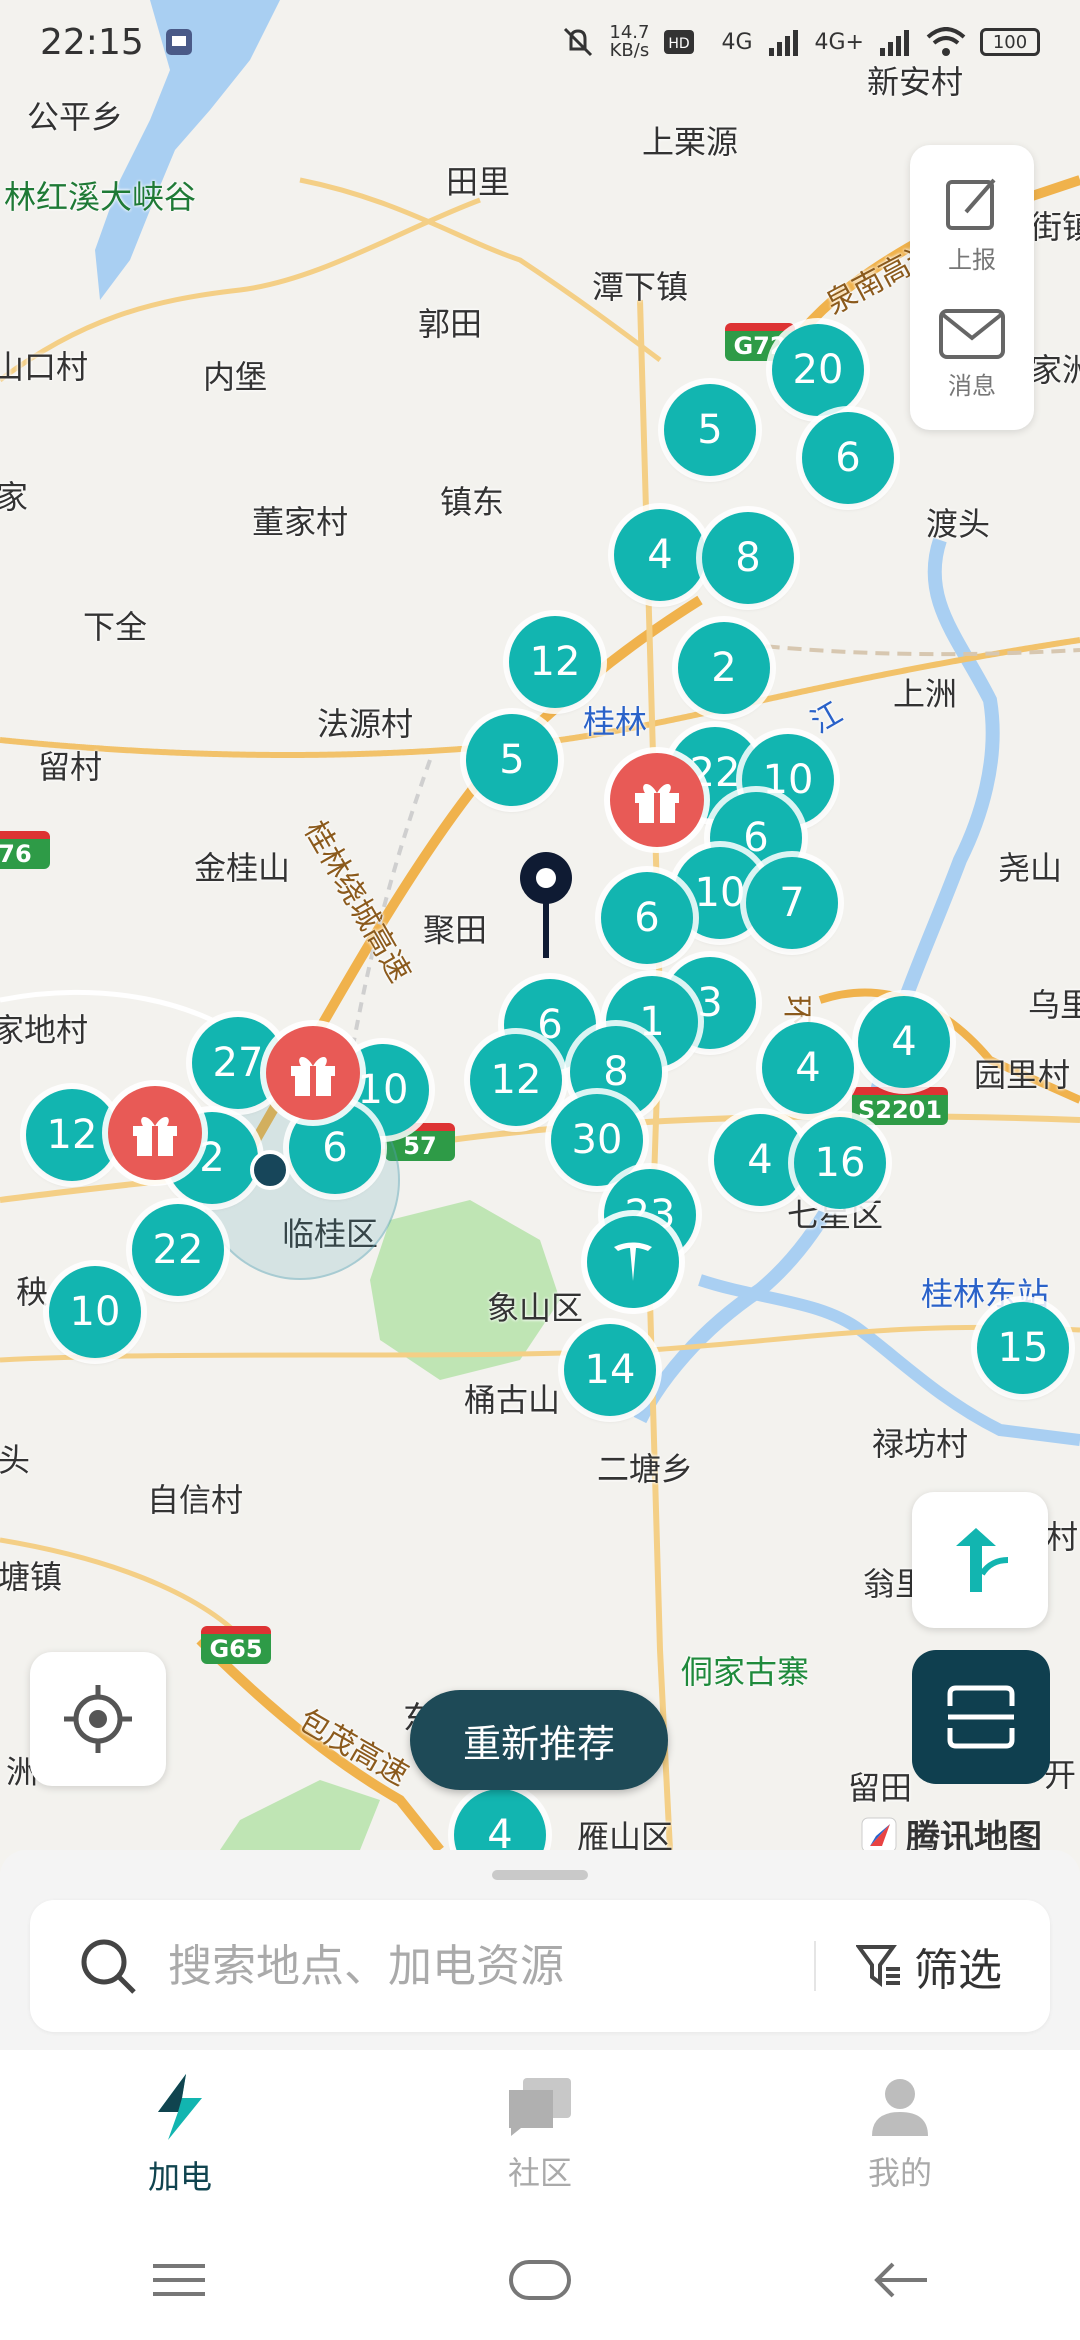 This screenshot has width=1080, height=2340. I want to click on place-label: 秧, so click(32, 1292).